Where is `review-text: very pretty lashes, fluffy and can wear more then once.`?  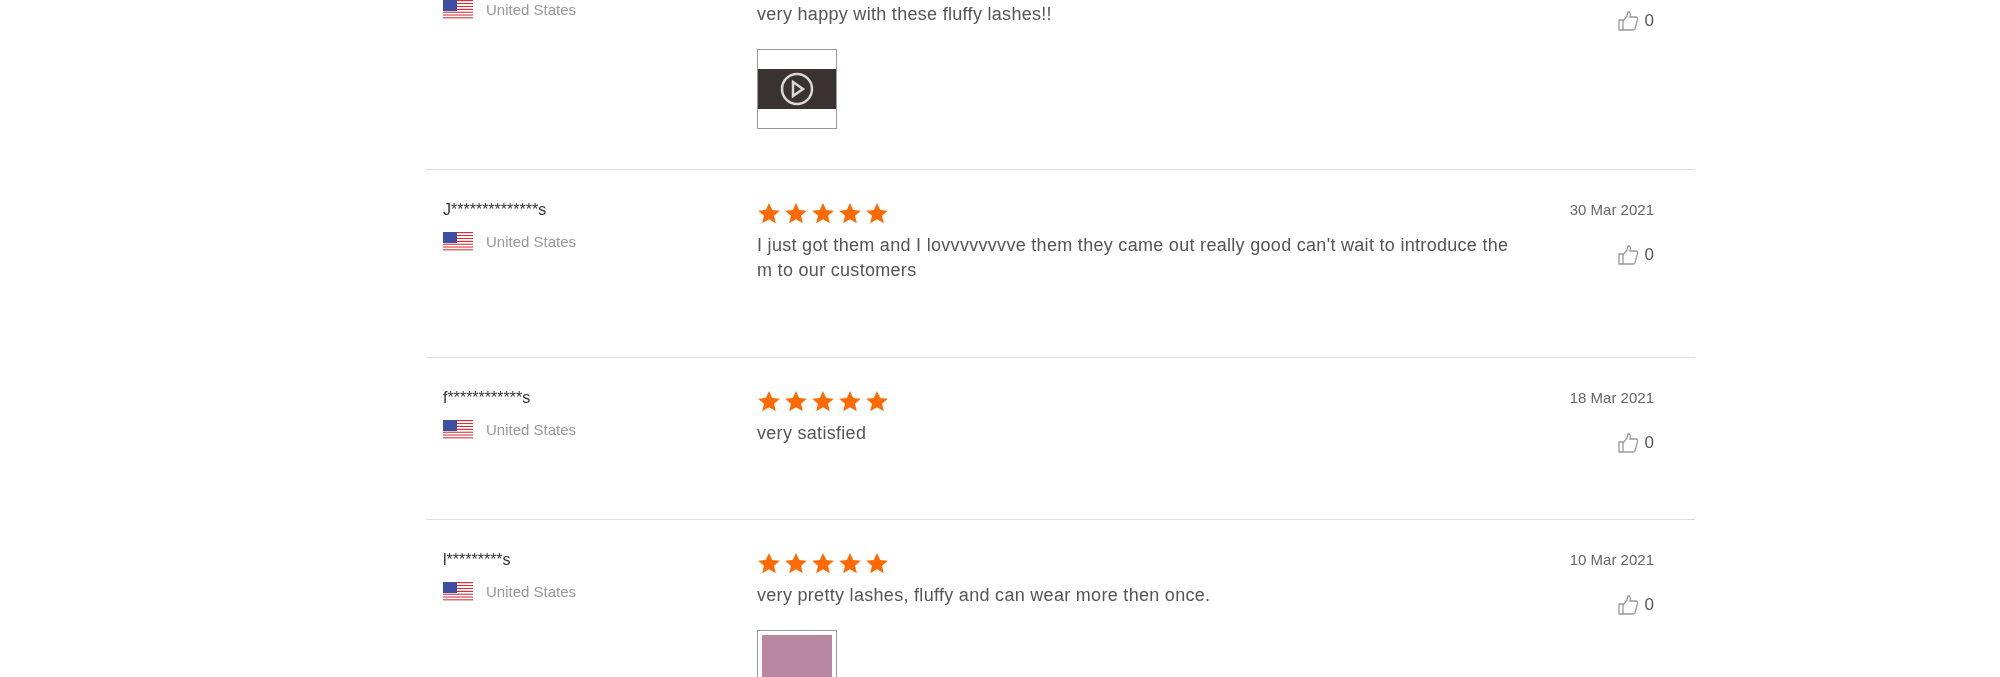 review-text: very pretty lashes, fluffy and can wear more then once. is located at coordinates (984, 595).